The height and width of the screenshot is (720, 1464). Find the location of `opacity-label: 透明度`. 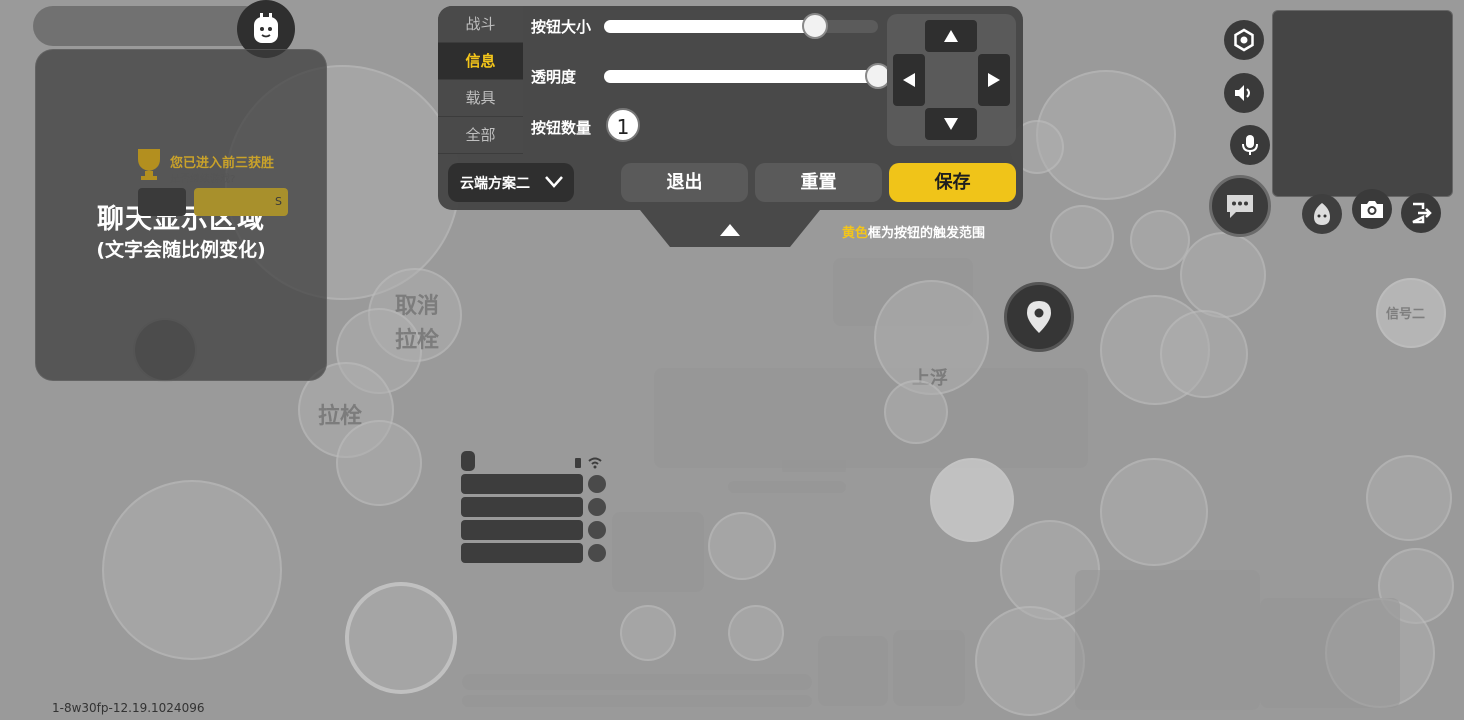

opacity-label: 透明度 is located at coordinates (554, 77).